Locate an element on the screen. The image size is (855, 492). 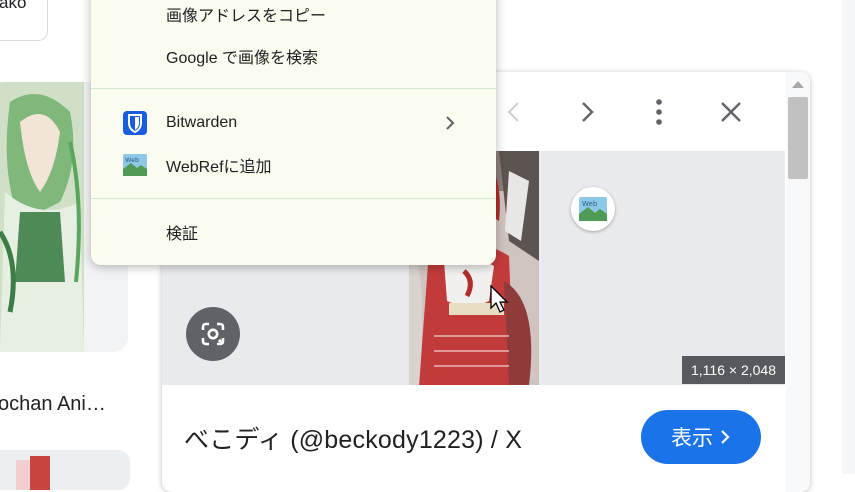
previous-button is located at coordinates (514, 112).